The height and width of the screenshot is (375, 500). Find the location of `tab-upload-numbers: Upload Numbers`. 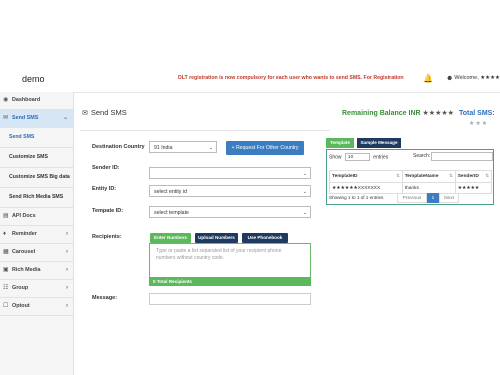

tab-upload-numbers: Upload Numbers is located at coordinates (216, 238).